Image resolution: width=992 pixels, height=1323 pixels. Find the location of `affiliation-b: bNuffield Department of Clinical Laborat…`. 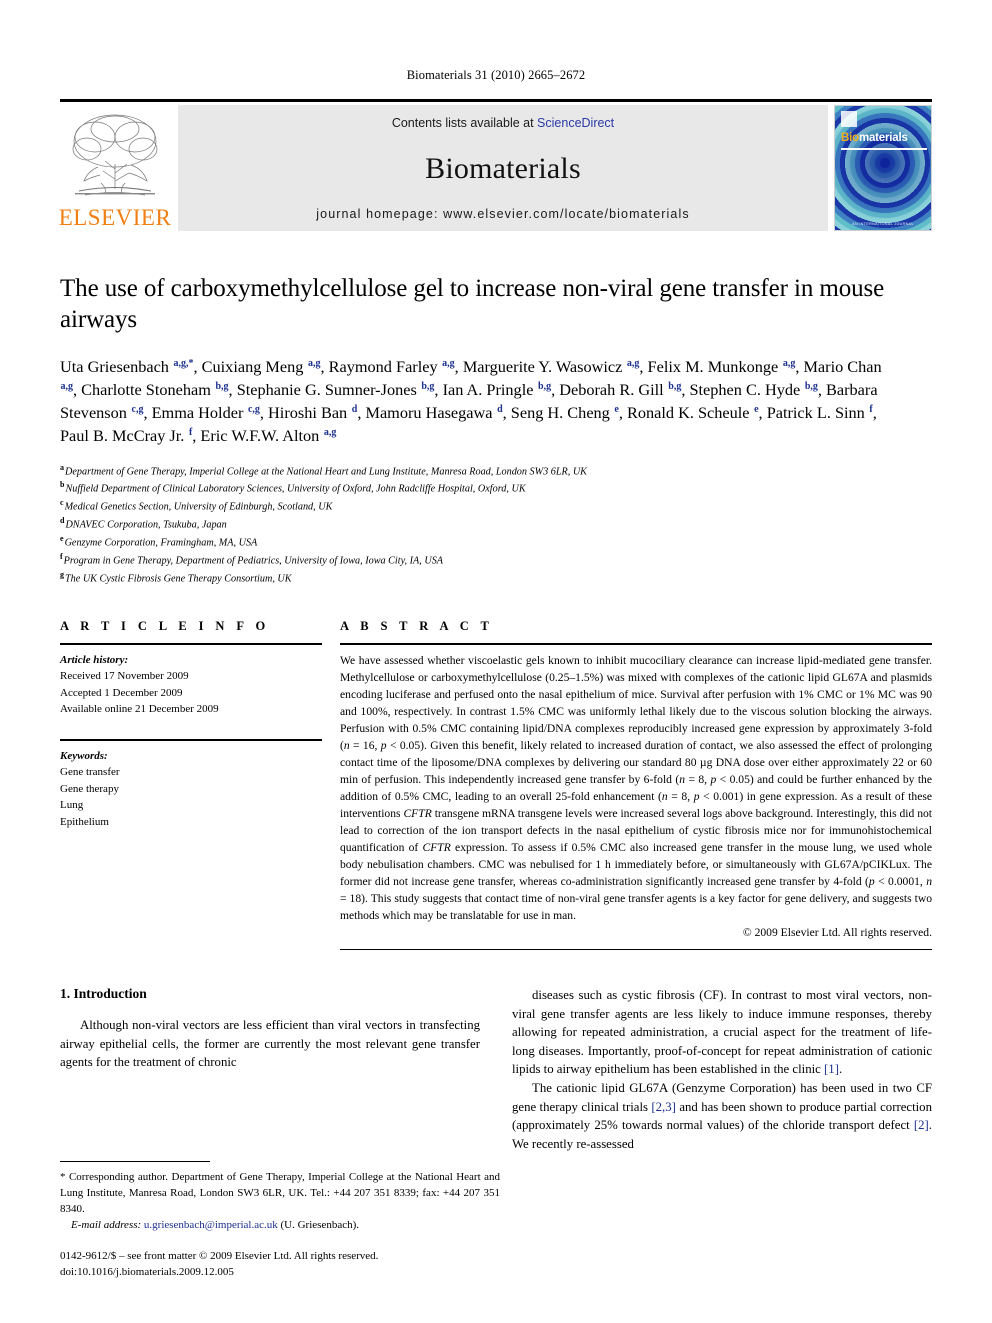

affiliation-b: bNuffield Department of Clinical Laborat… is located at coordinates (496, 488).